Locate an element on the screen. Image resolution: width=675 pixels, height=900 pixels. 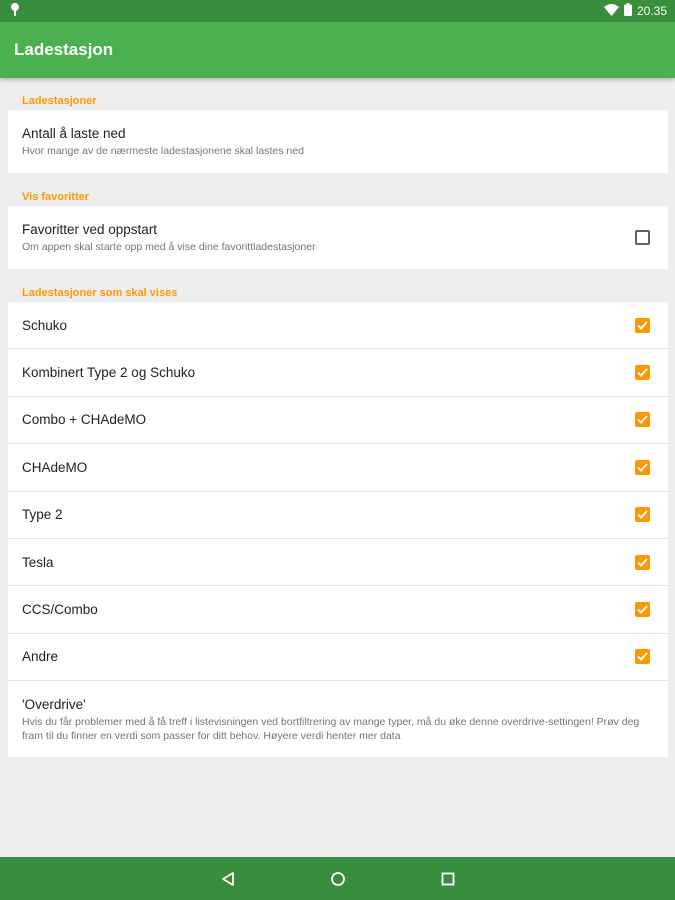
pref-schuko: Schuko is located at coordinates (338, 326).